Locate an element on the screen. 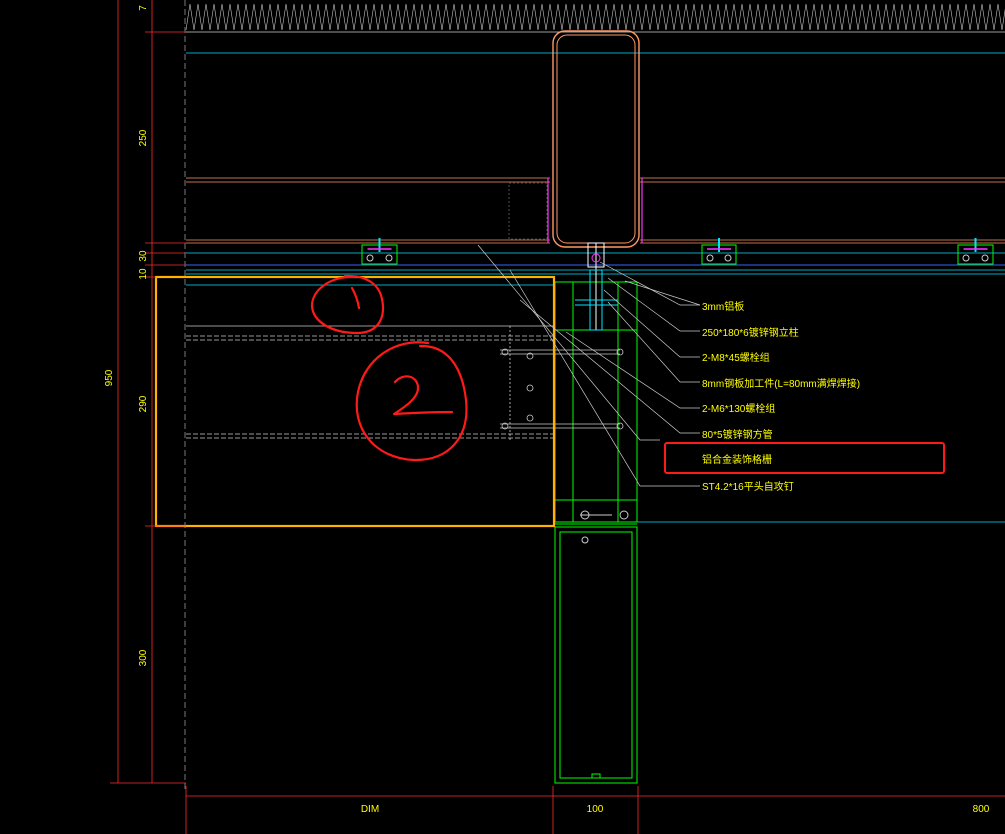  insulation-zigzag is located at coordinates (595, 17).